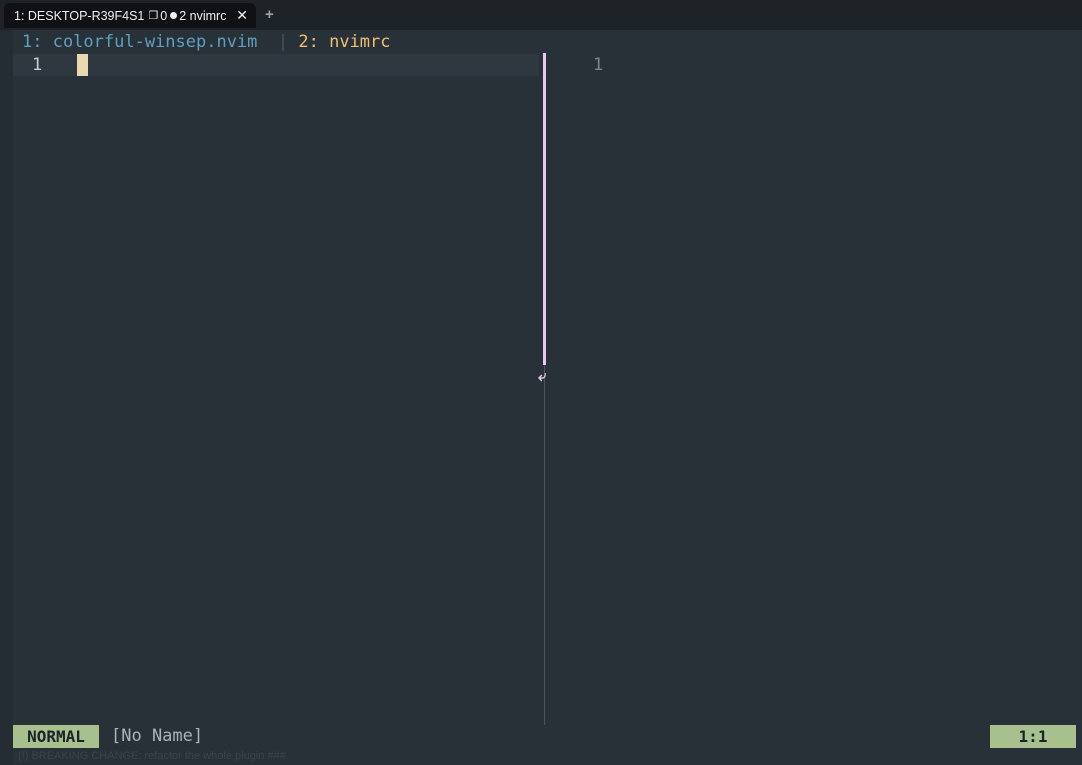 The height and width of the screenshot is (765, 1082). I want to click on winbar: 1: colorful-winsep.nvim | 2: nvimrc, so click(206, 42).